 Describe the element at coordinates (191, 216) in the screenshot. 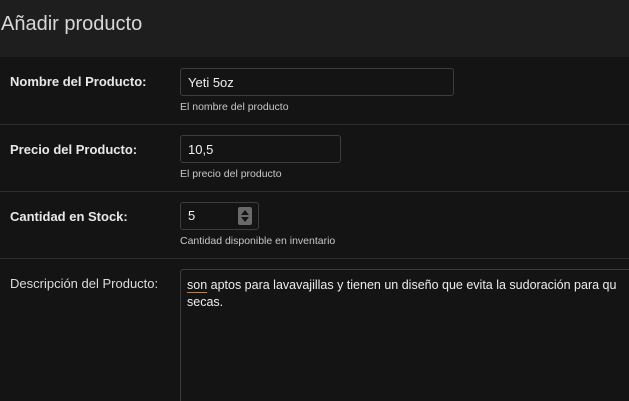

I see `stock-quantity-value: 5` at that location.